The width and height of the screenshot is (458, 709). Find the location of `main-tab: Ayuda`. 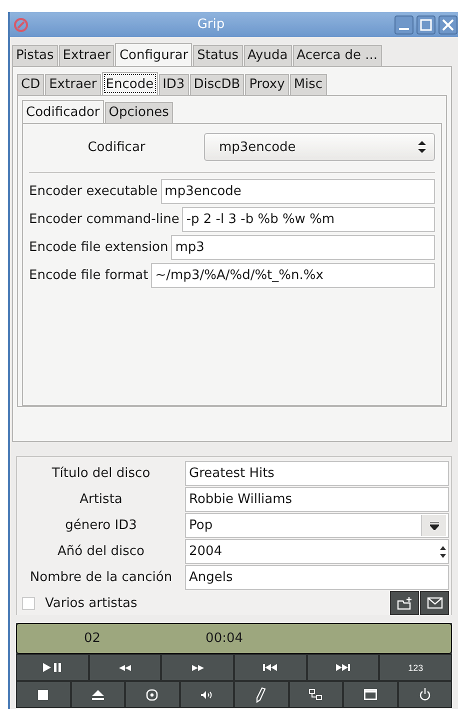

main-tab: Ayuda is located at coordinates (268, 55).